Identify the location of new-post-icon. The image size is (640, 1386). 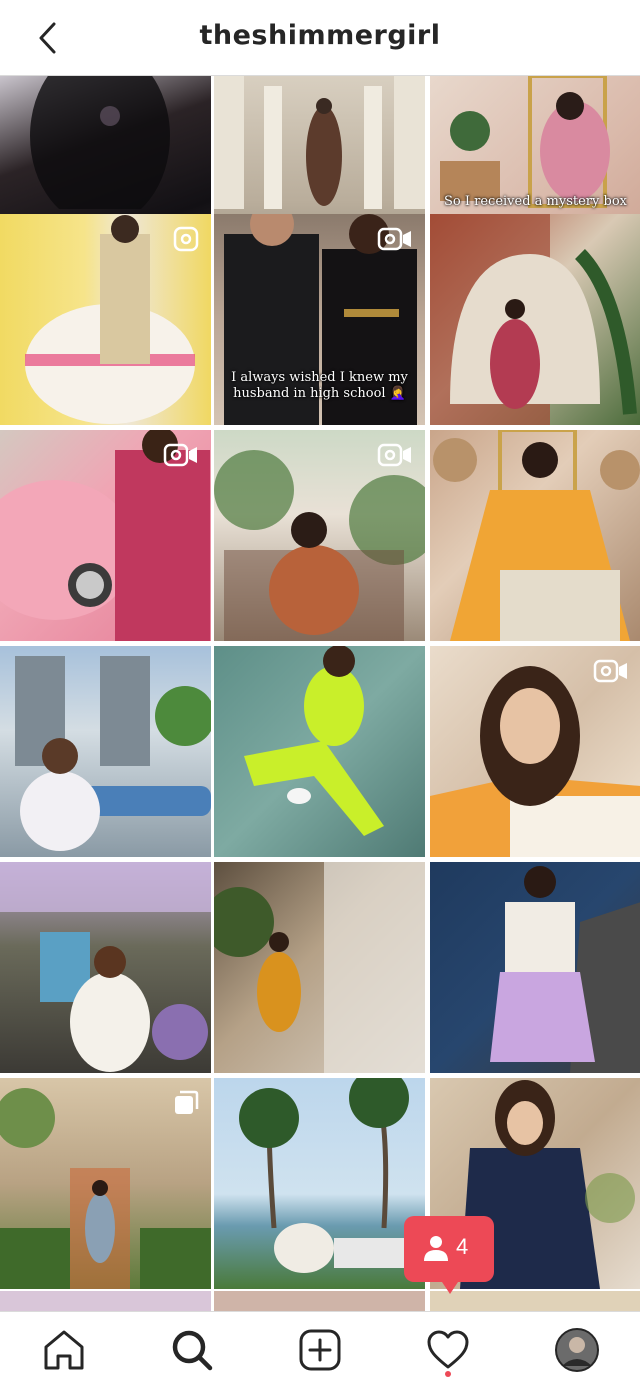
(320, 1350).